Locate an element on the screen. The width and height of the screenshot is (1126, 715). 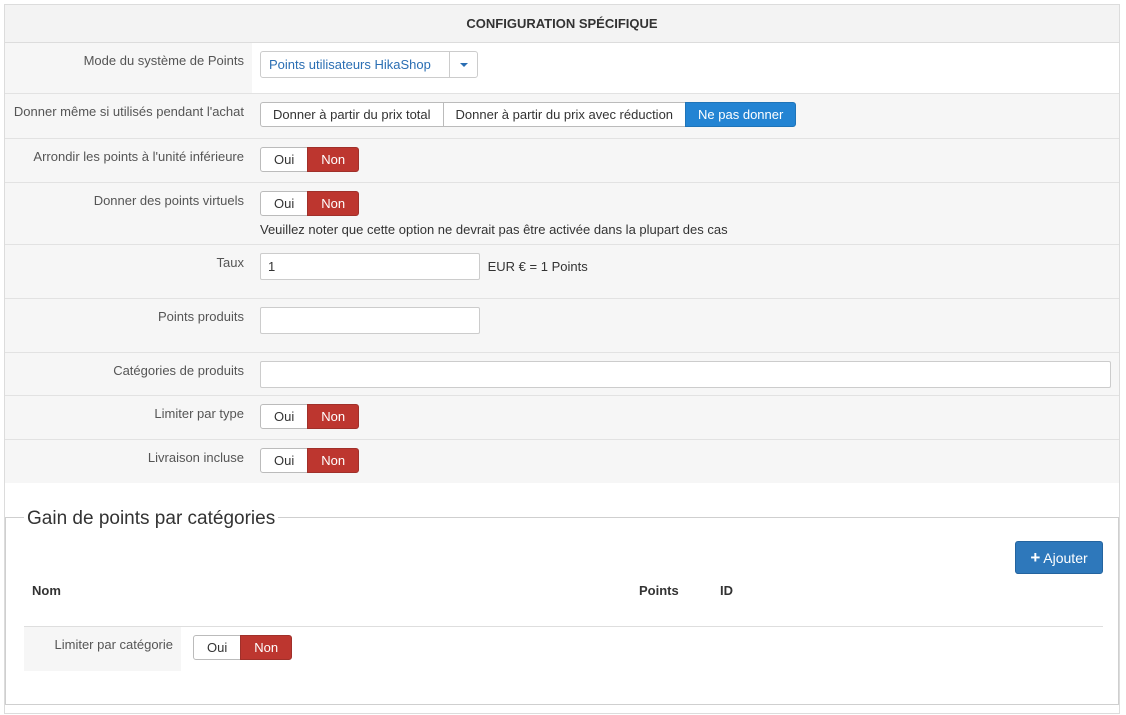
round-toggle: Oui Non is located at coordinates (310, 159).